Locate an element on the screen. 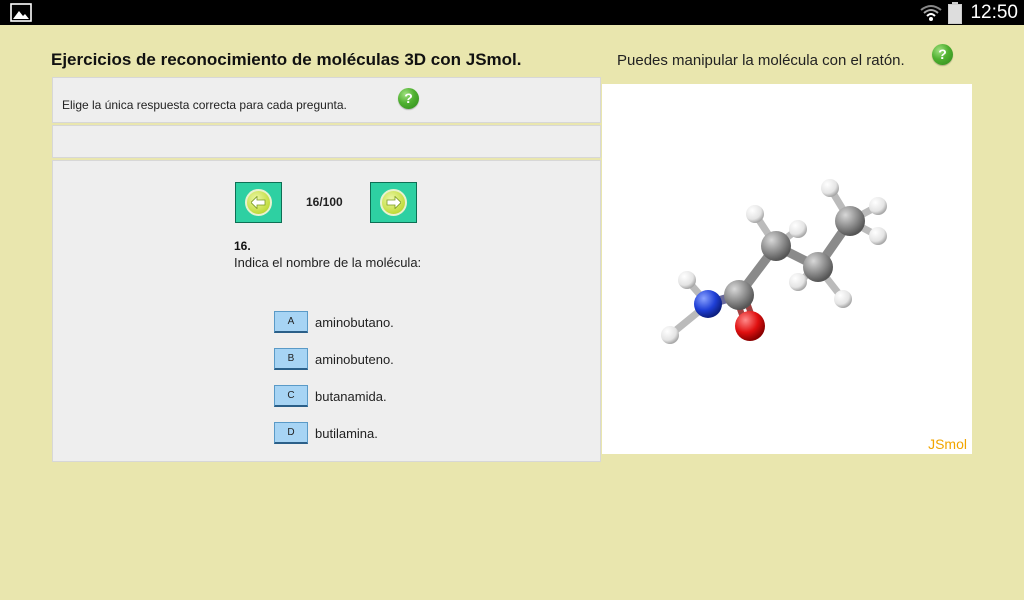 Image resolution: width=1024 pixels, height=600 pixels. wifi-icon is located at coordinates (931, 12).